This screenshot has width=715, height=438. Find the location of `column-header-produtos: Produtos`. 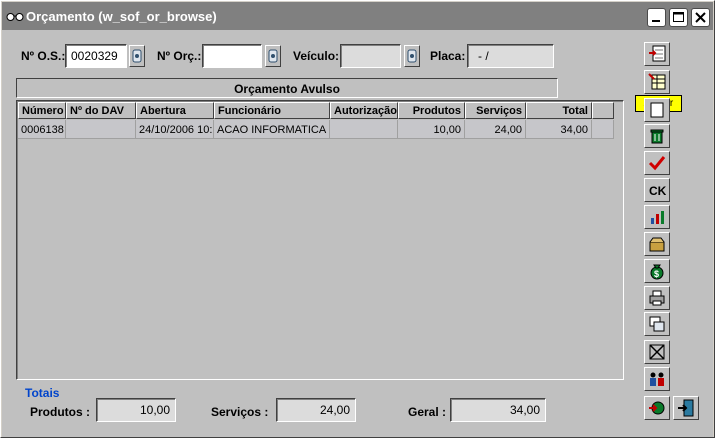

column-header-produtos: Produtos is located at coordinates (431, 110).